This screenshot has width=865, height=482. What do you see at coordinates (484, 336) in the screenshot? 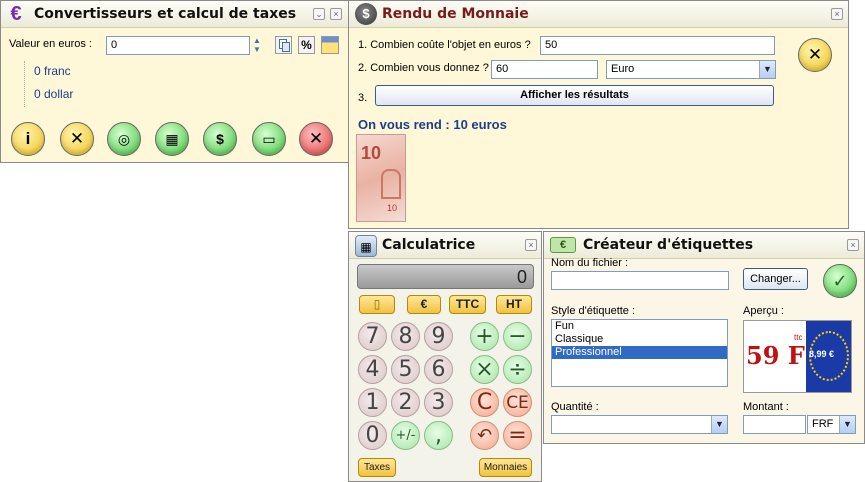
I see `key-plus: +` at bounding box center [484, 336].